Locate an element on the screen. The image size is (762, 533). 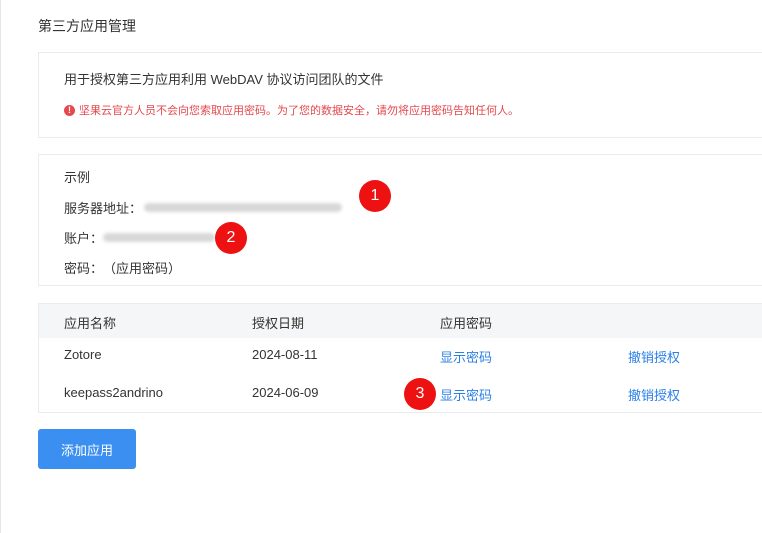
app-name: keepass2andrino is located at coordinates (114, 392).